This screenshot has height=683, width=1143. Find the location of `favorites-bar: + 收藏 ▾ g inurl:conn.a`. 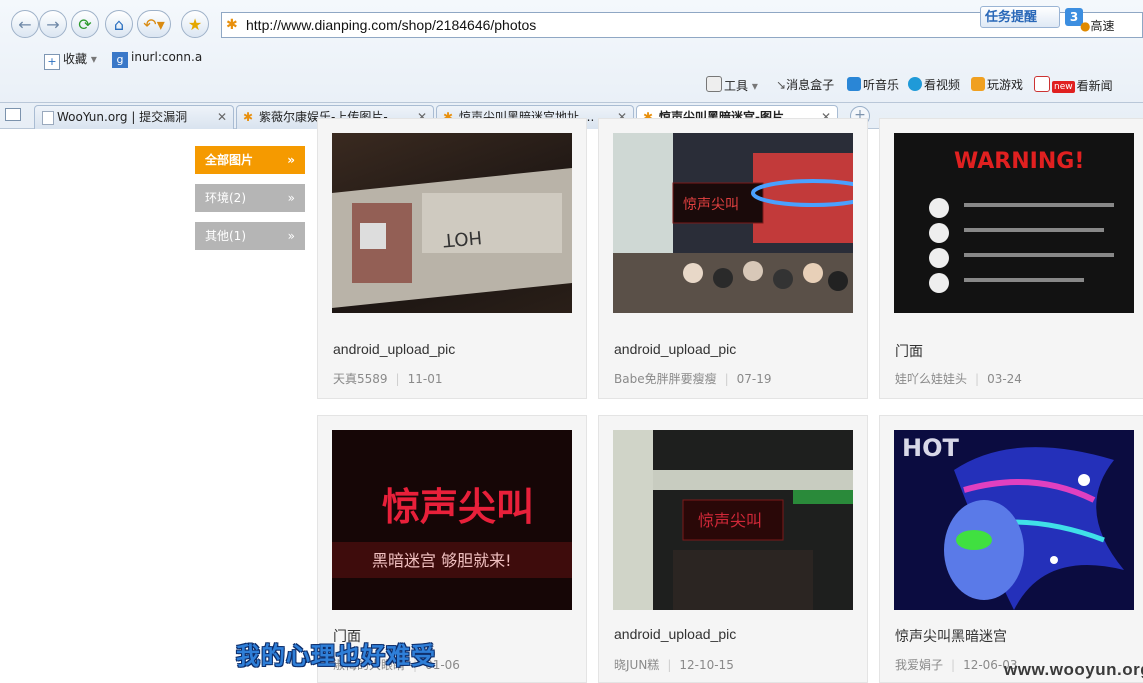

favorites-bar: + 收藏 ▾ g inurl:conn.a is located at coordinates (571, 59).